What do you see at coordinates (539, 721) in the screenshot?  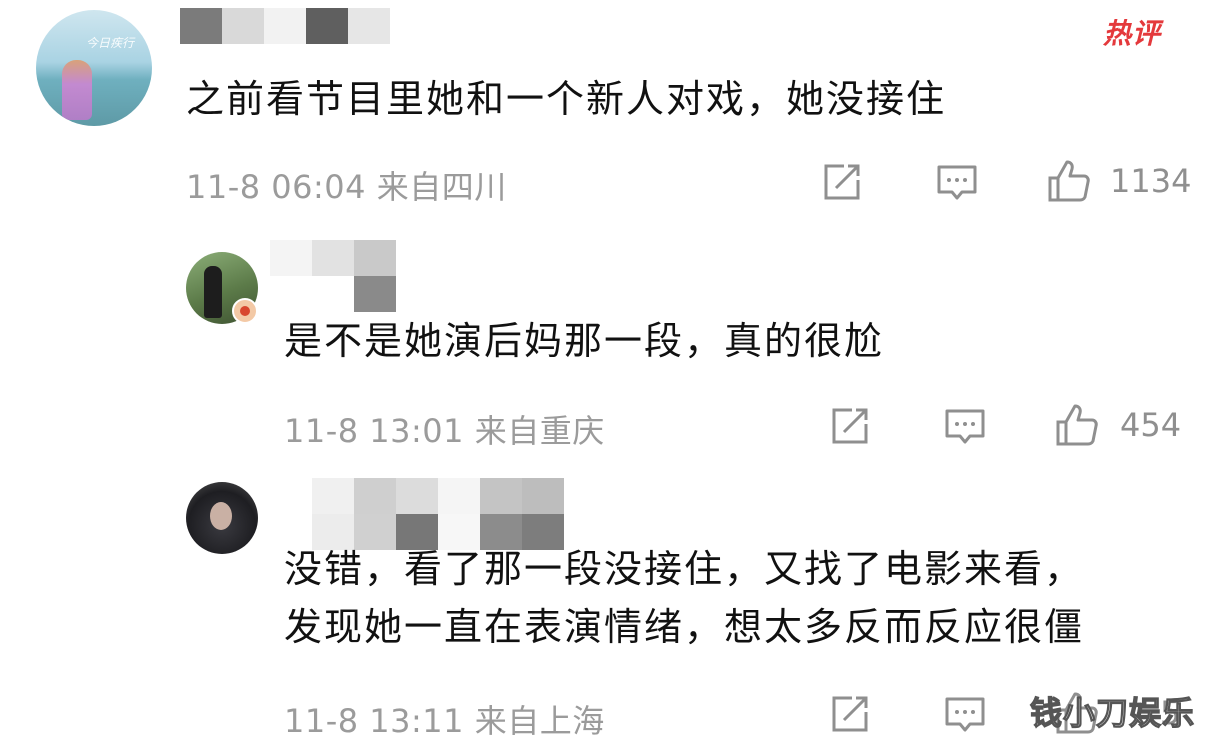 I see `comment-location: 来自上海` at bounding box center [539, 721].